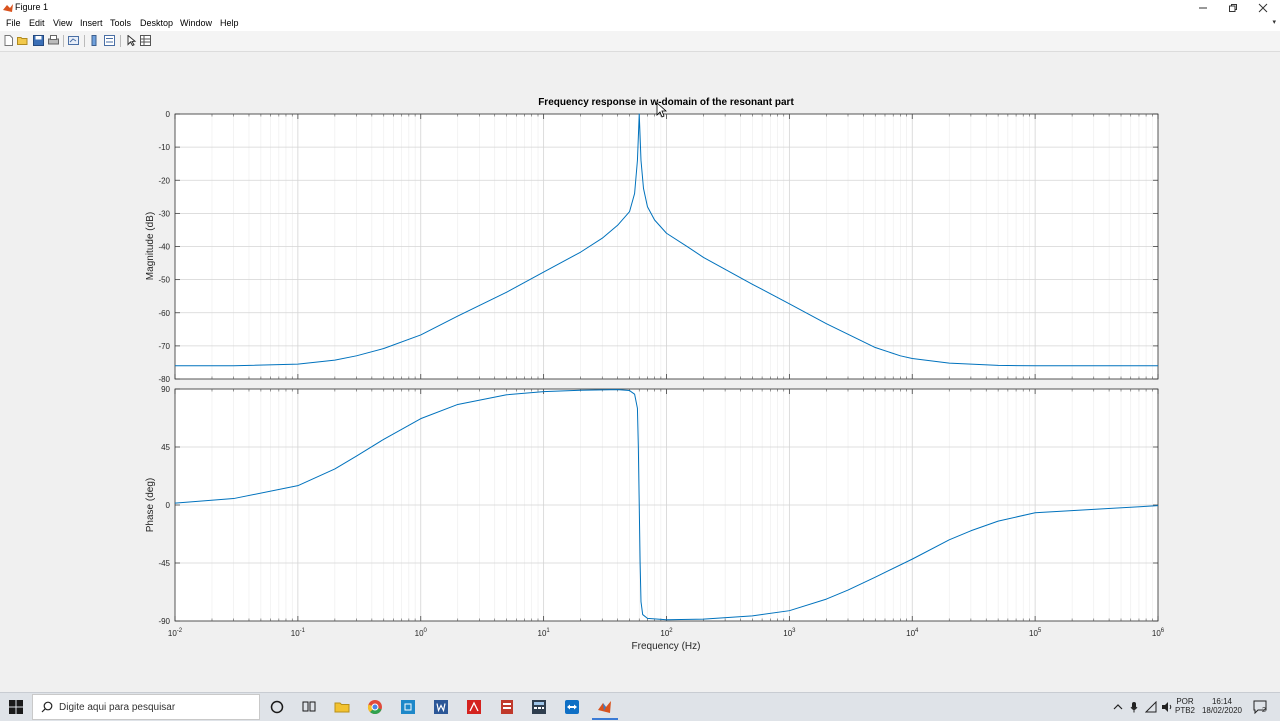 Image resolution: width=1280 pixels, height=721 pixels. Describe the element at coordinates (32, 7) in the screenshot. I see `window-title: Figure 1` at that location.